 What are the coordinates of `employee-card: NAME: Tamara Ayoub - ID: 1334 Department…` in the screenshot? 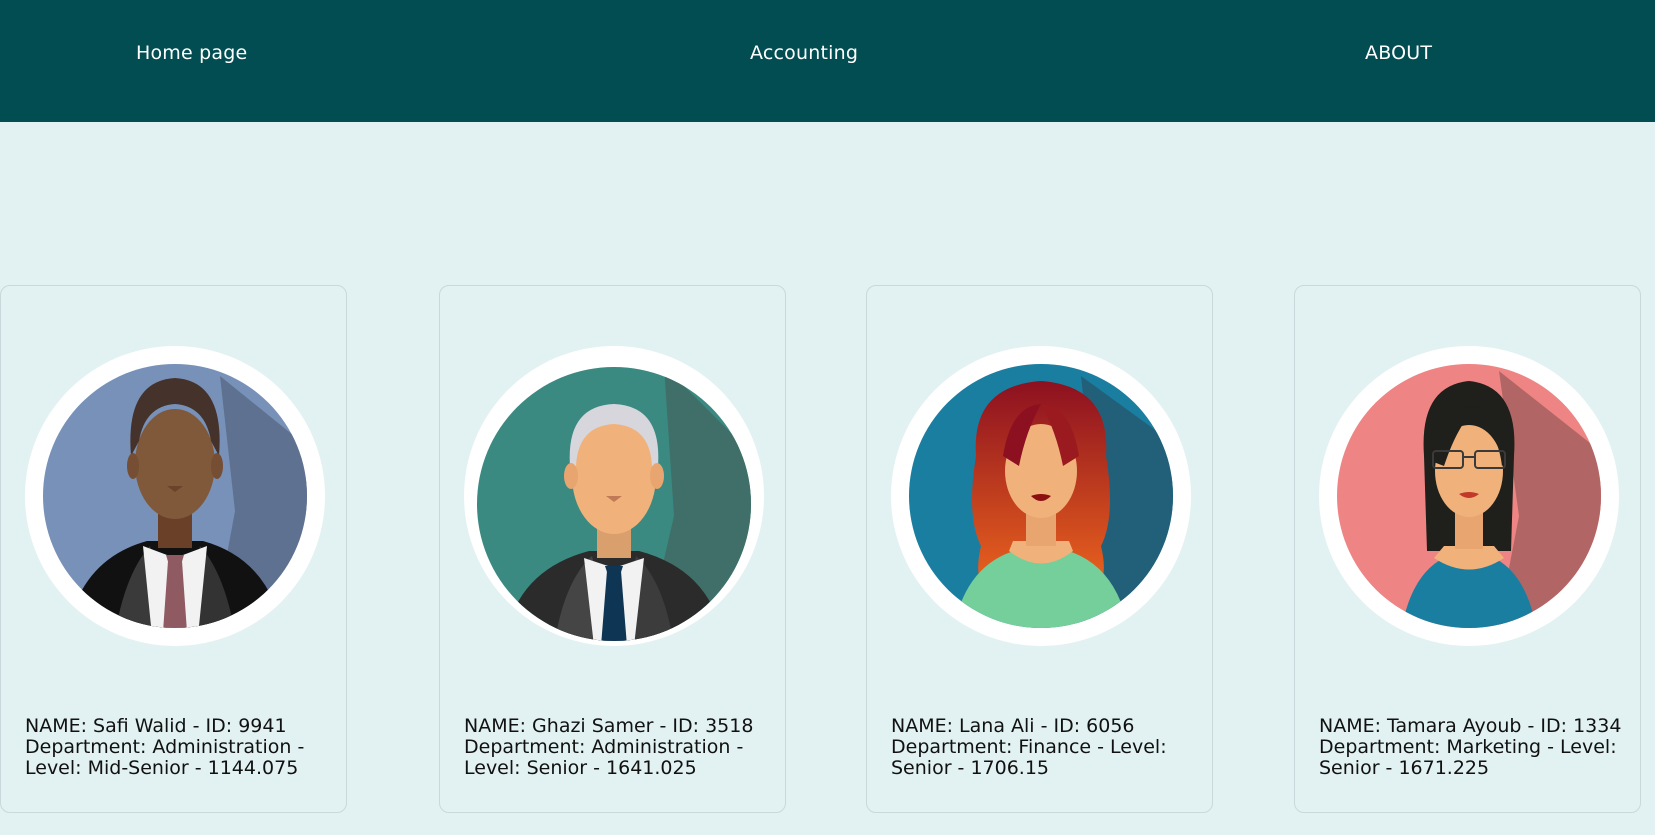 It's located at (1467, 549).